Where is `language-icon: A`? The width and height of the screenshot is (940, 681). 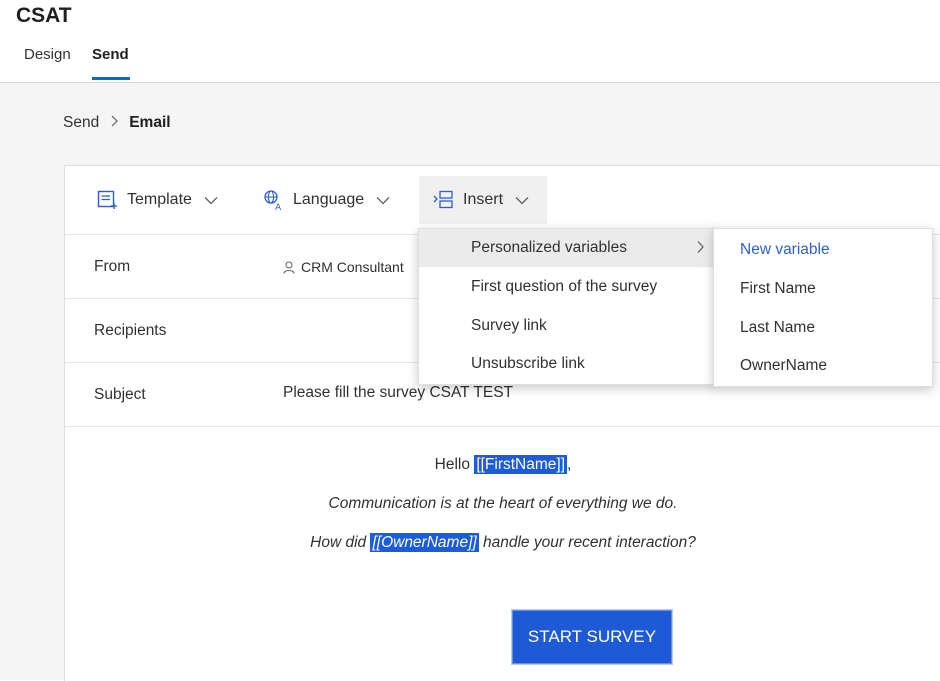 language-icon: A is located at coordinates (273, 200).